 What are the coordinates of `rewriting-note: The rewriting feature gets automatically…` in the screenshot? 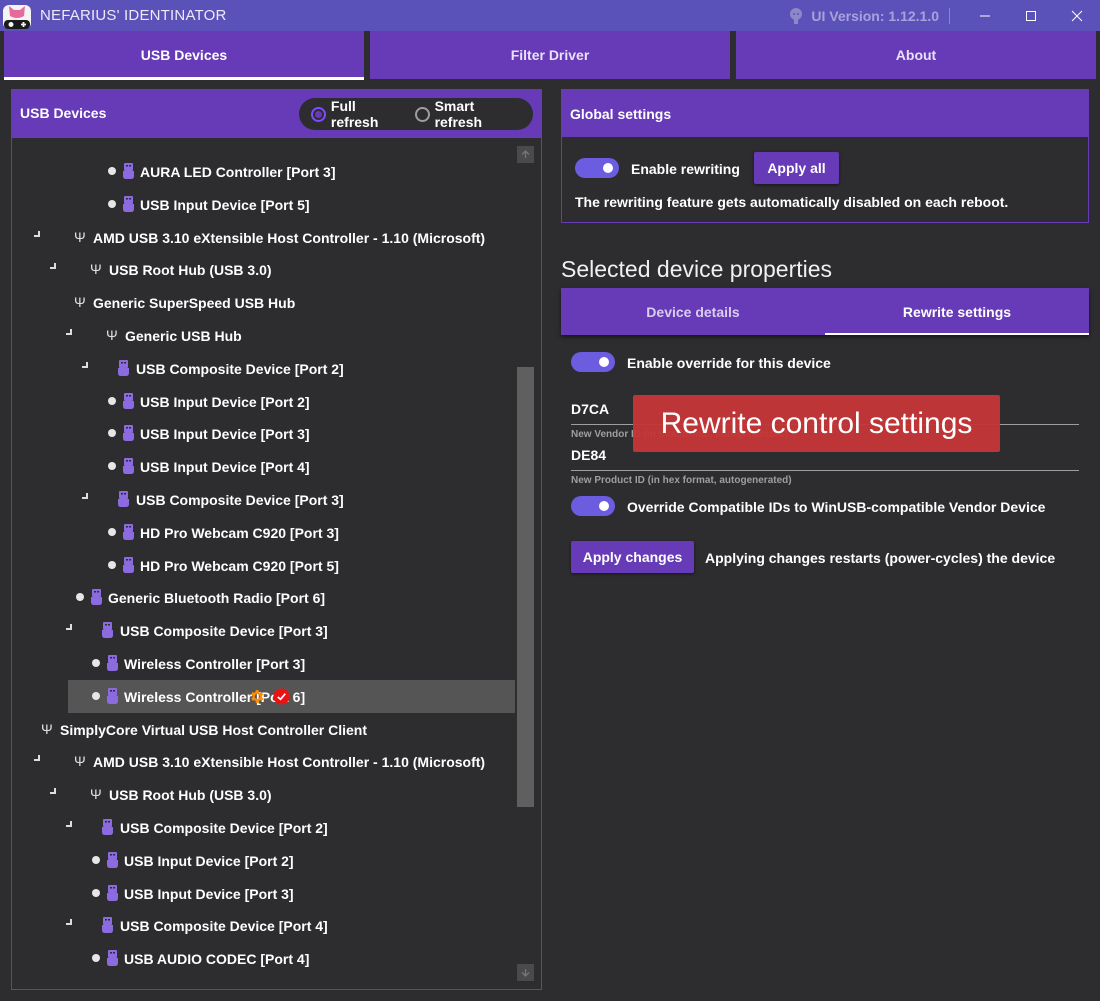 It's located at (792, 202).